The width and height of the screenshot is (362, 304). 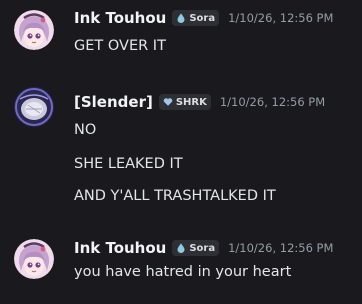 I want to click on message-text: NO, so click(x=85, y=130).